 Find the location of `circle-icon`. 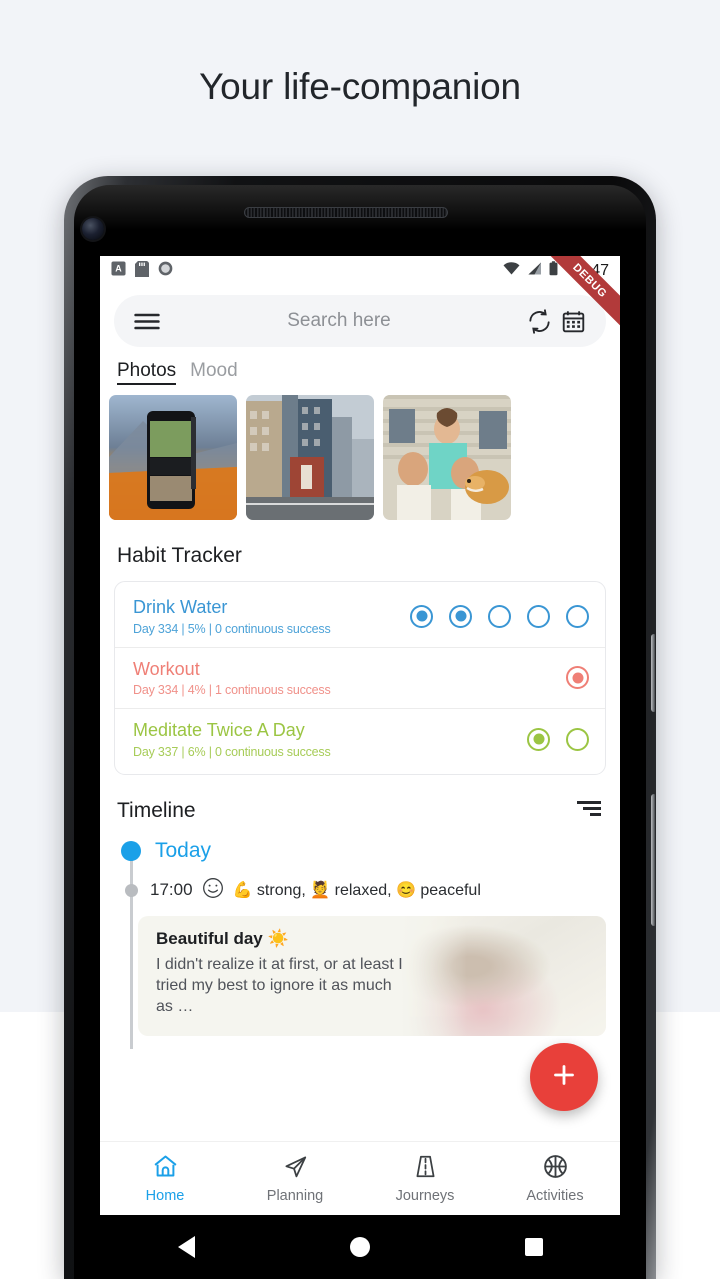

circle-icon is located at coordinates (165, 271).